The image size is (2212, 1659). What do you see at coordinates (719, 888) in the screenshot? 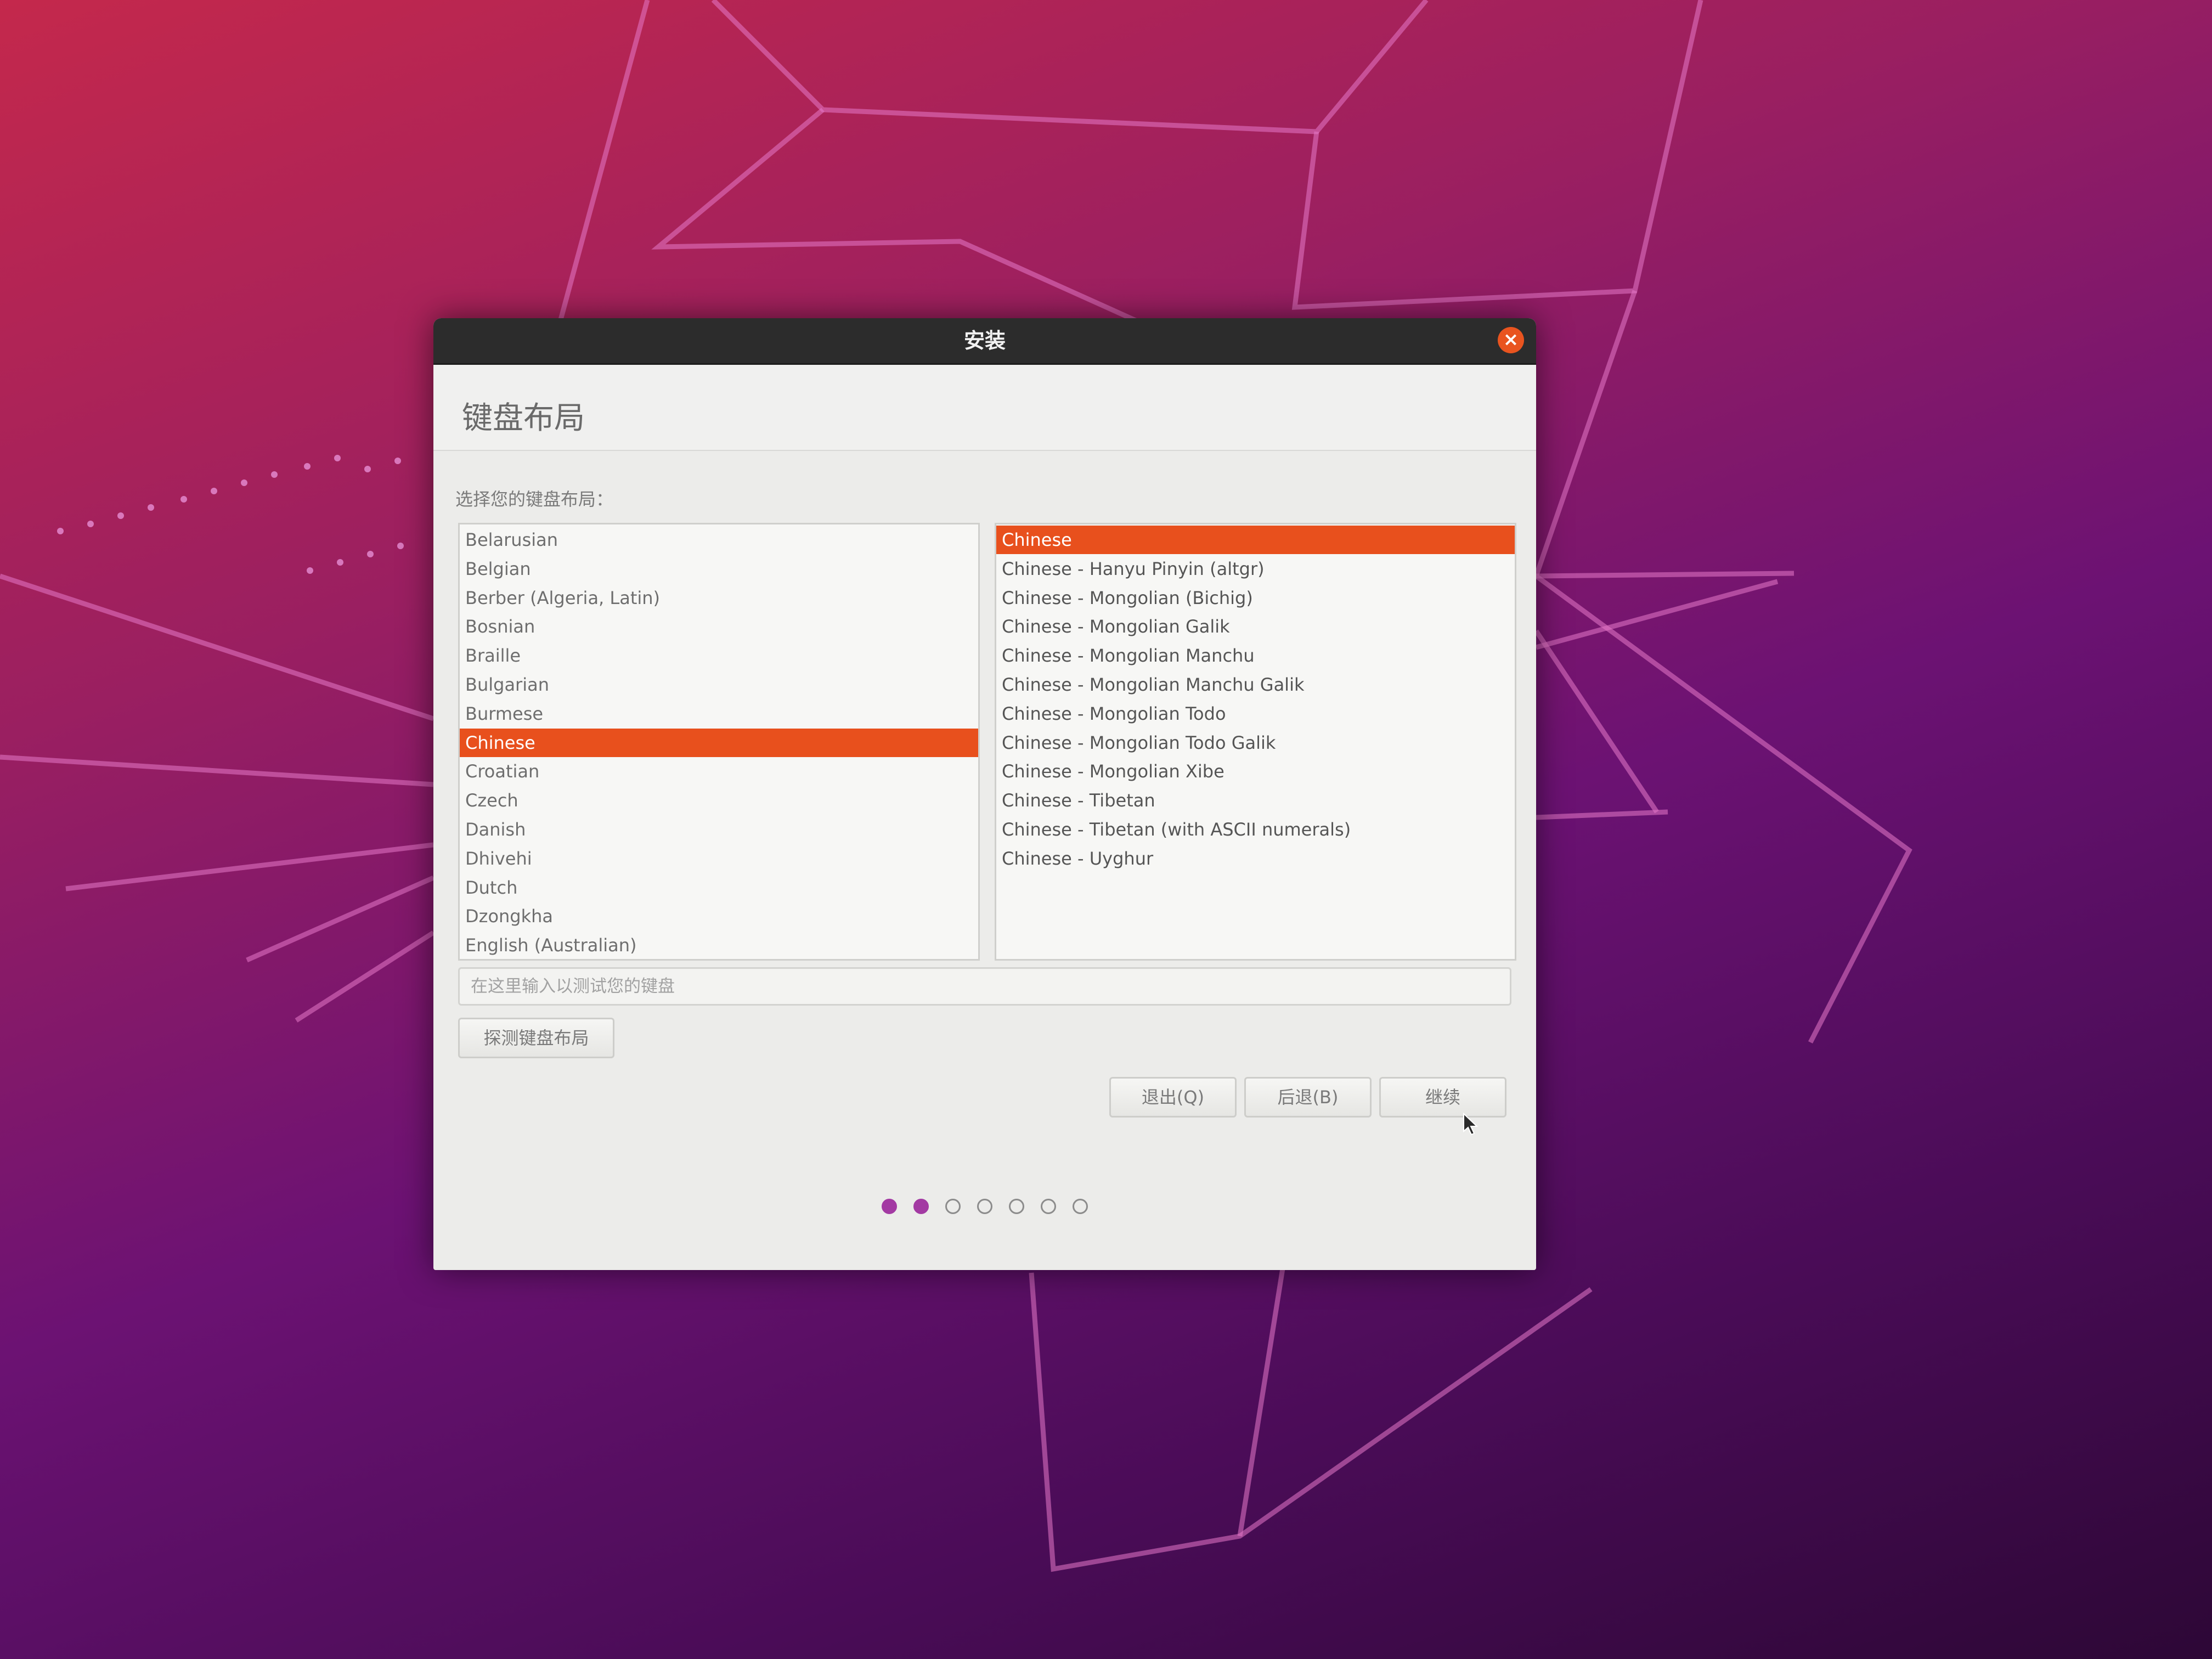
I see `list-item: Dutch` at bounding box center [719, 888].